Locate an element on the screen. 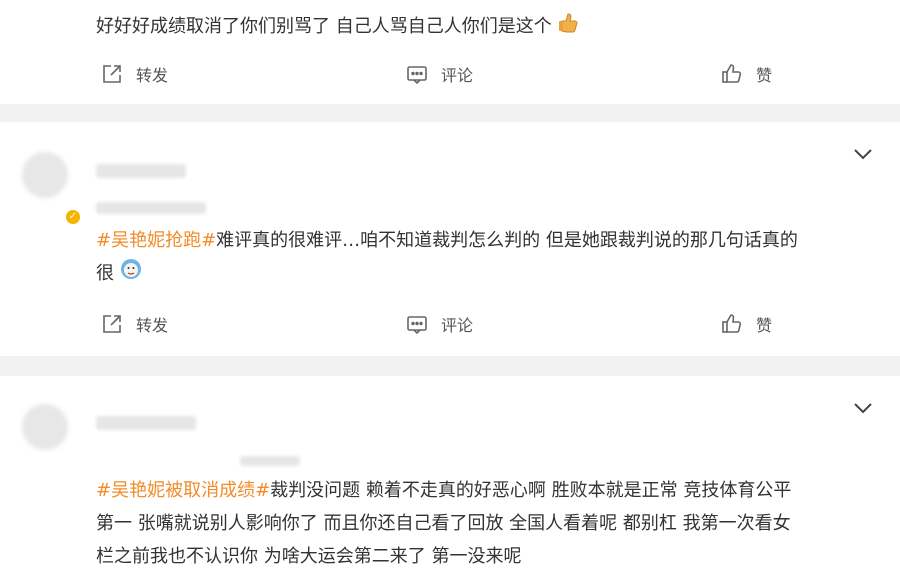 This screenshot has height=582, width=900. verified-badge-icon: ✓ is located at coordinates (73, 217).